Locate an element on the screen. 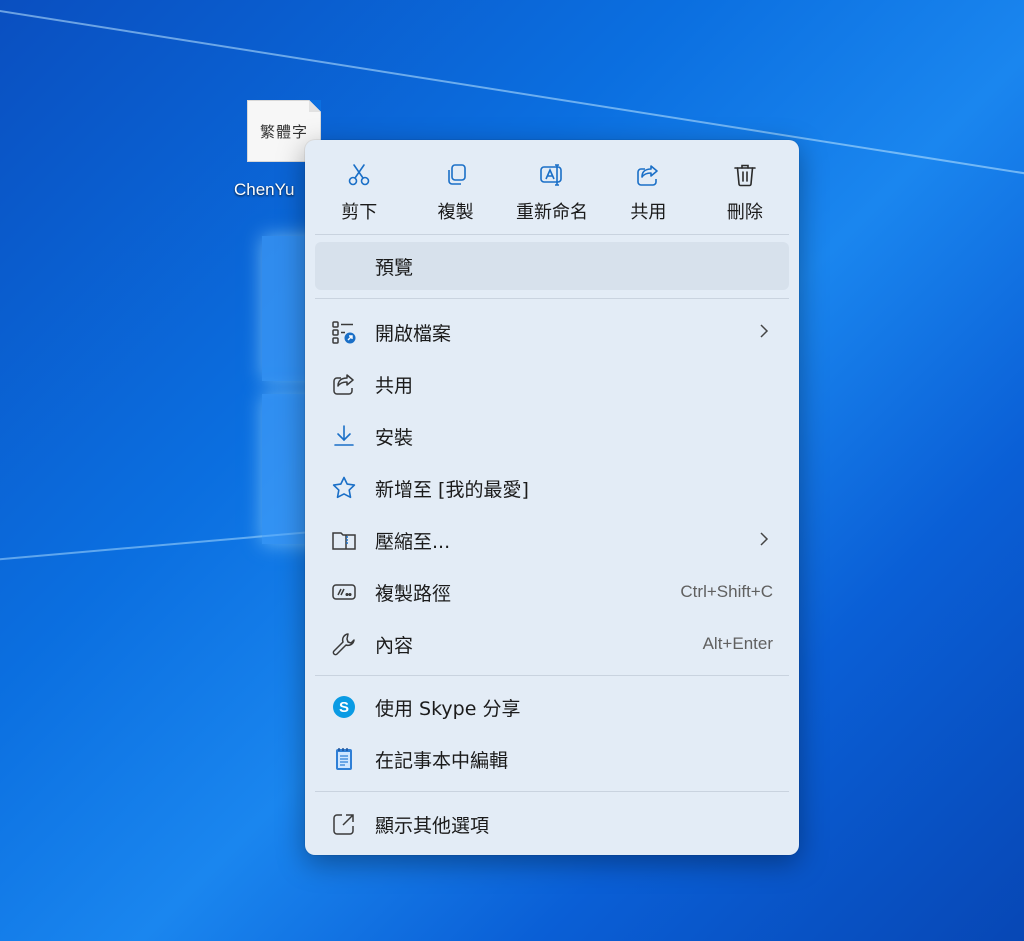 The width and height of the screenshot is (1024, 941). menu-item-properties: 內容 Alt+Enter is located at coordinates (552, 644).